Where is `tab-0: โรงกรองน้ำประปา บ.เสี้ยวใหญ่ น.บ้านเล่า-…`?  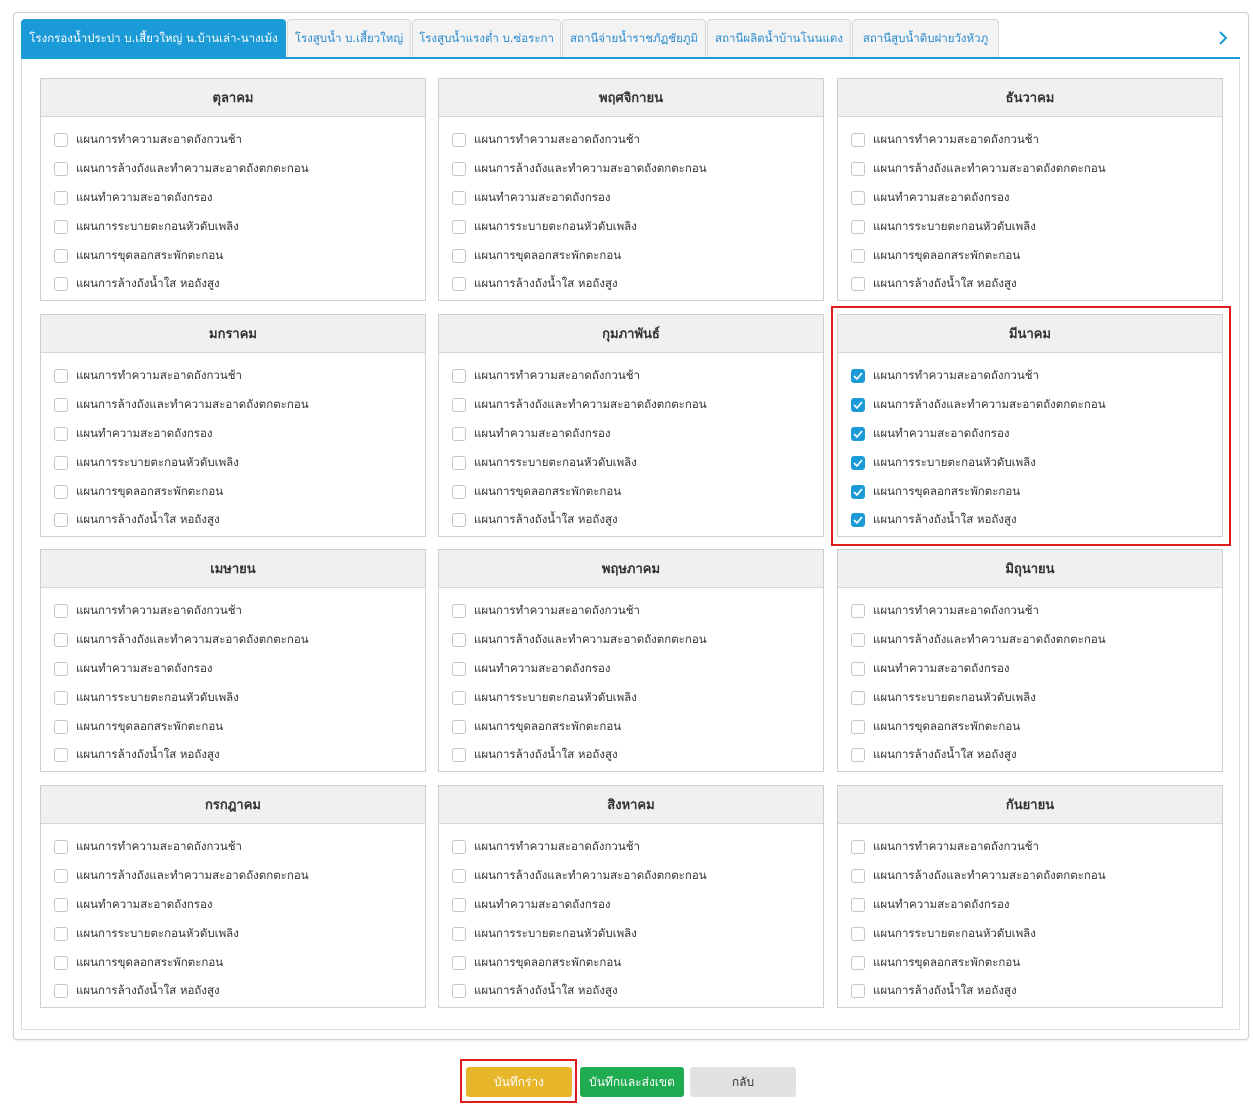 tab-0: โรงกรองน้ำประปา บ.เสี้ยวใหญ่ น.บ้านเล่า-… is located at coordinates (153, 38).